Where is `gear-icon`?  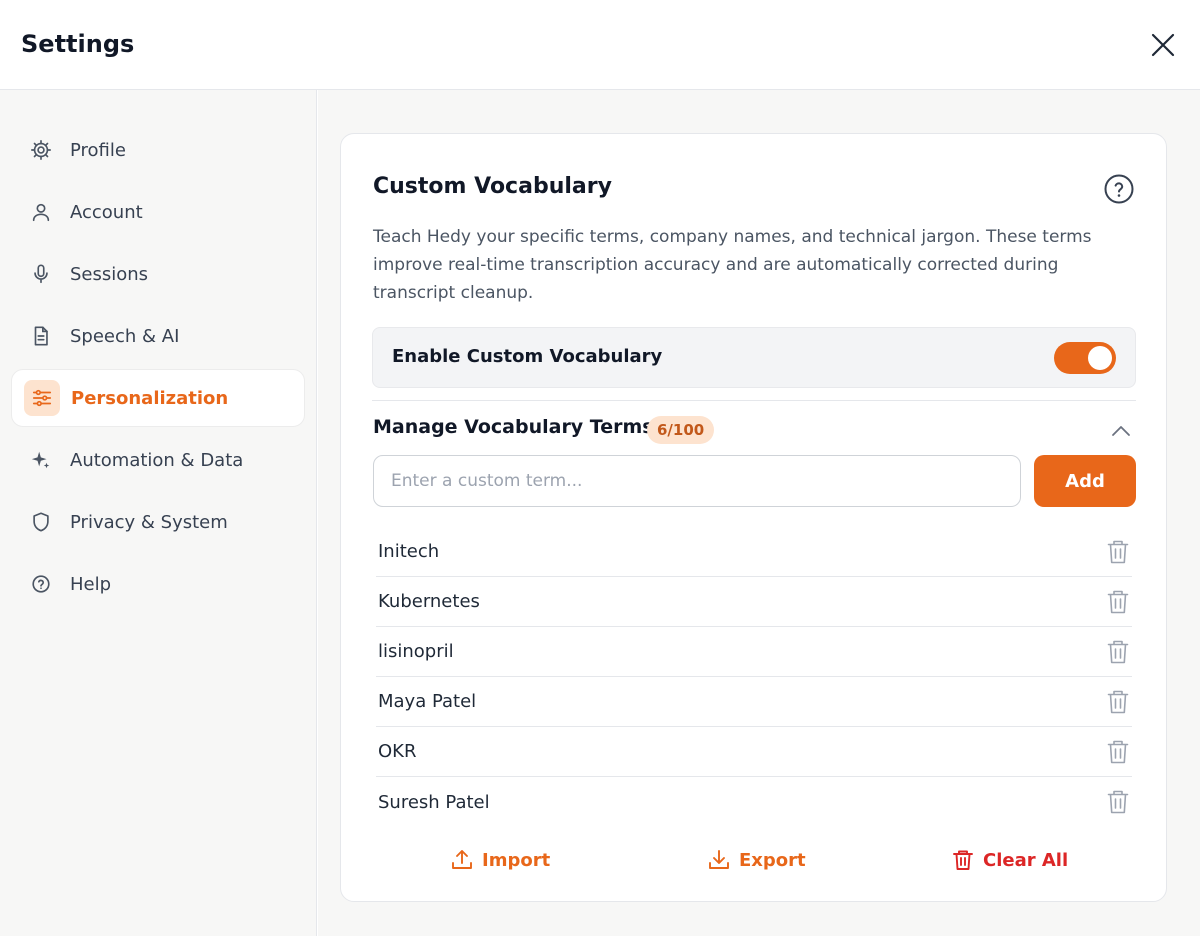
gear-icon is located at coordinates (41, 150).